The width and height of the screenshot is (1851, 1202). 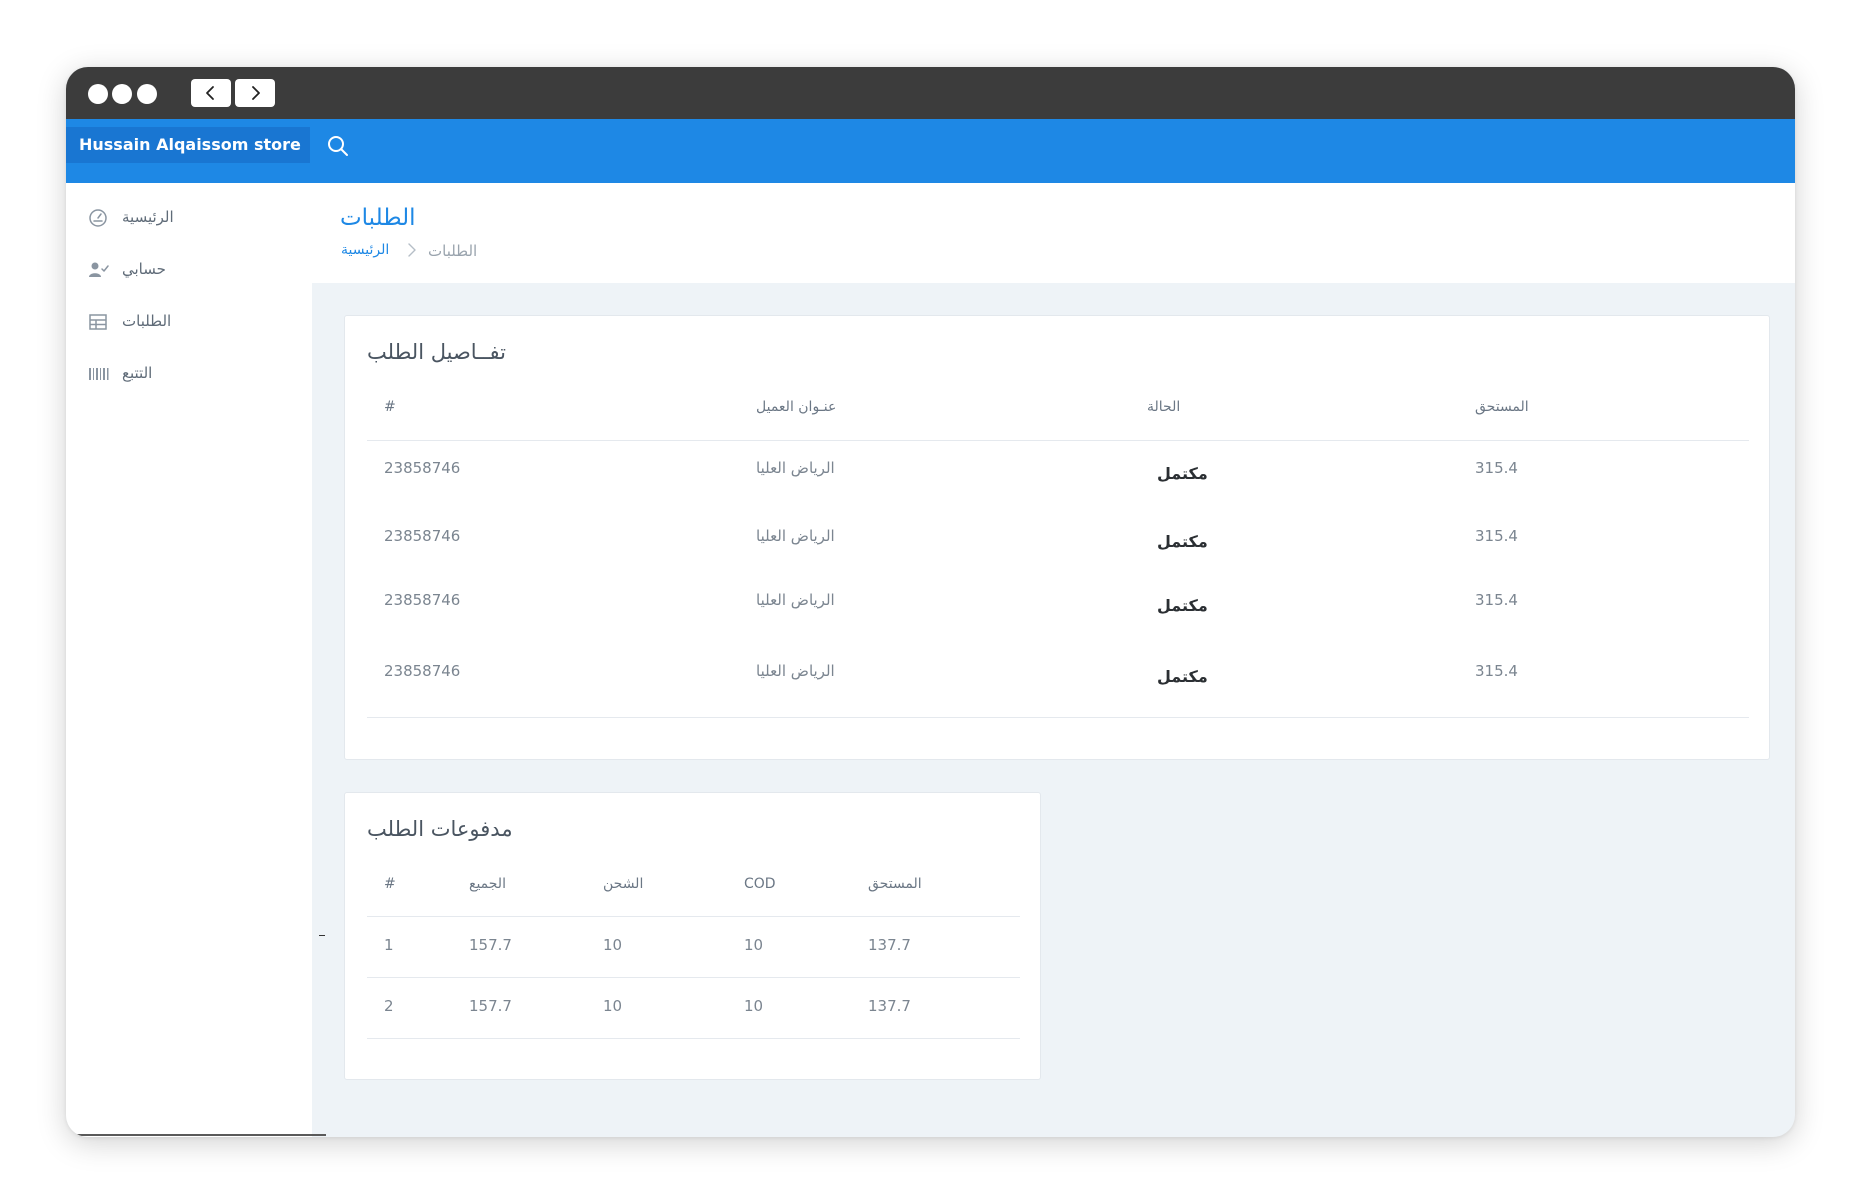 I want to click on top-appbar: Hussain Alqaissom store, so click(x=930, y=151).